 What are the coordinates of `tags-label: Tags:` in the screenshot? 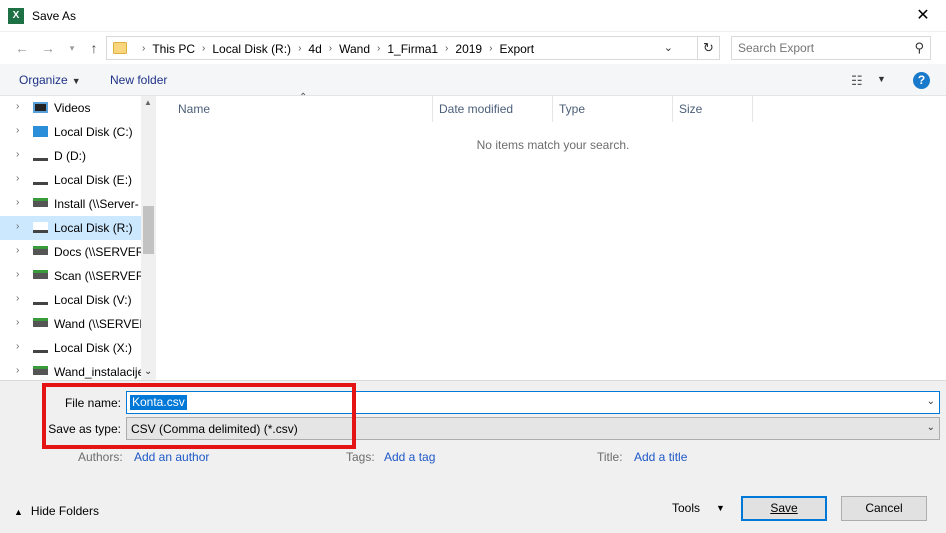 It's located at (360, 457).